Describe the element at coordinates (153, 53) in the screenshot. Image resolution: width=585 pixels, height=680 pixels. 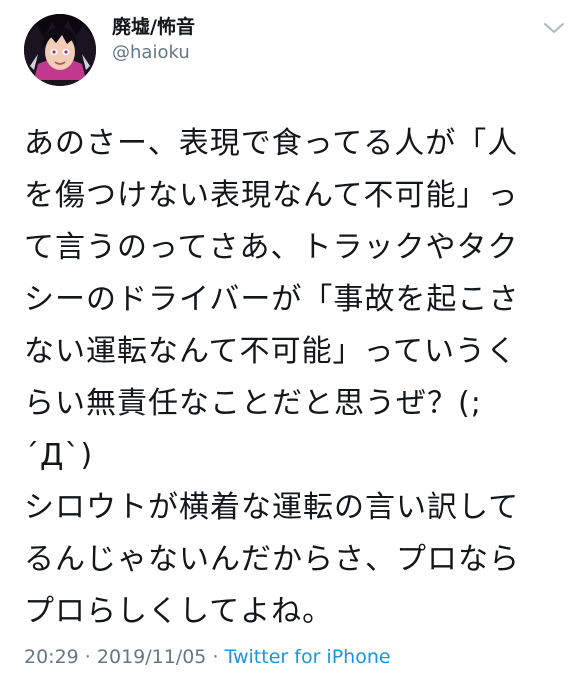
I see `username-handle: @haioku` at that location.